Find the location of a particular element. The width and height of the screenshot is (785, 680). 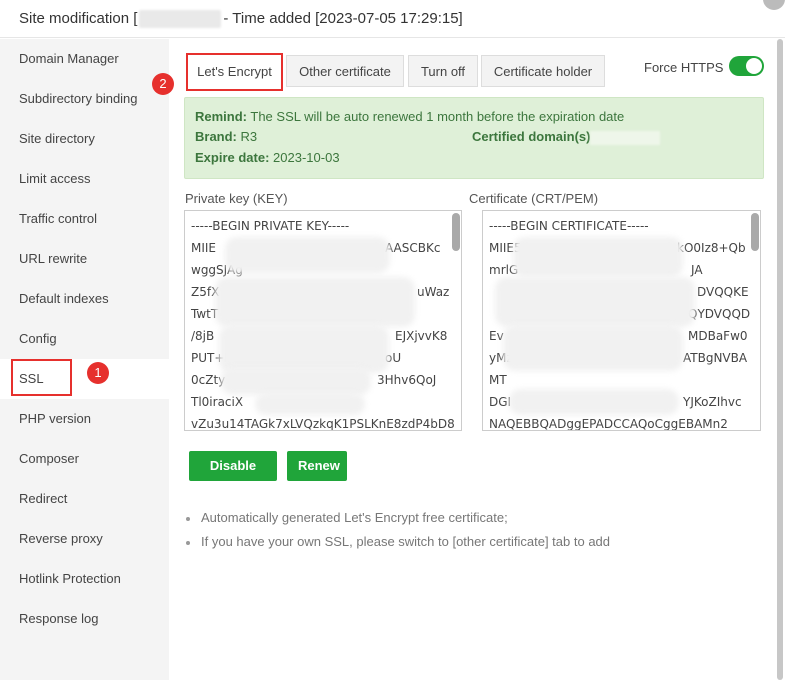

expire-value: 2023-10-03 is located at coordinates (306, 157).